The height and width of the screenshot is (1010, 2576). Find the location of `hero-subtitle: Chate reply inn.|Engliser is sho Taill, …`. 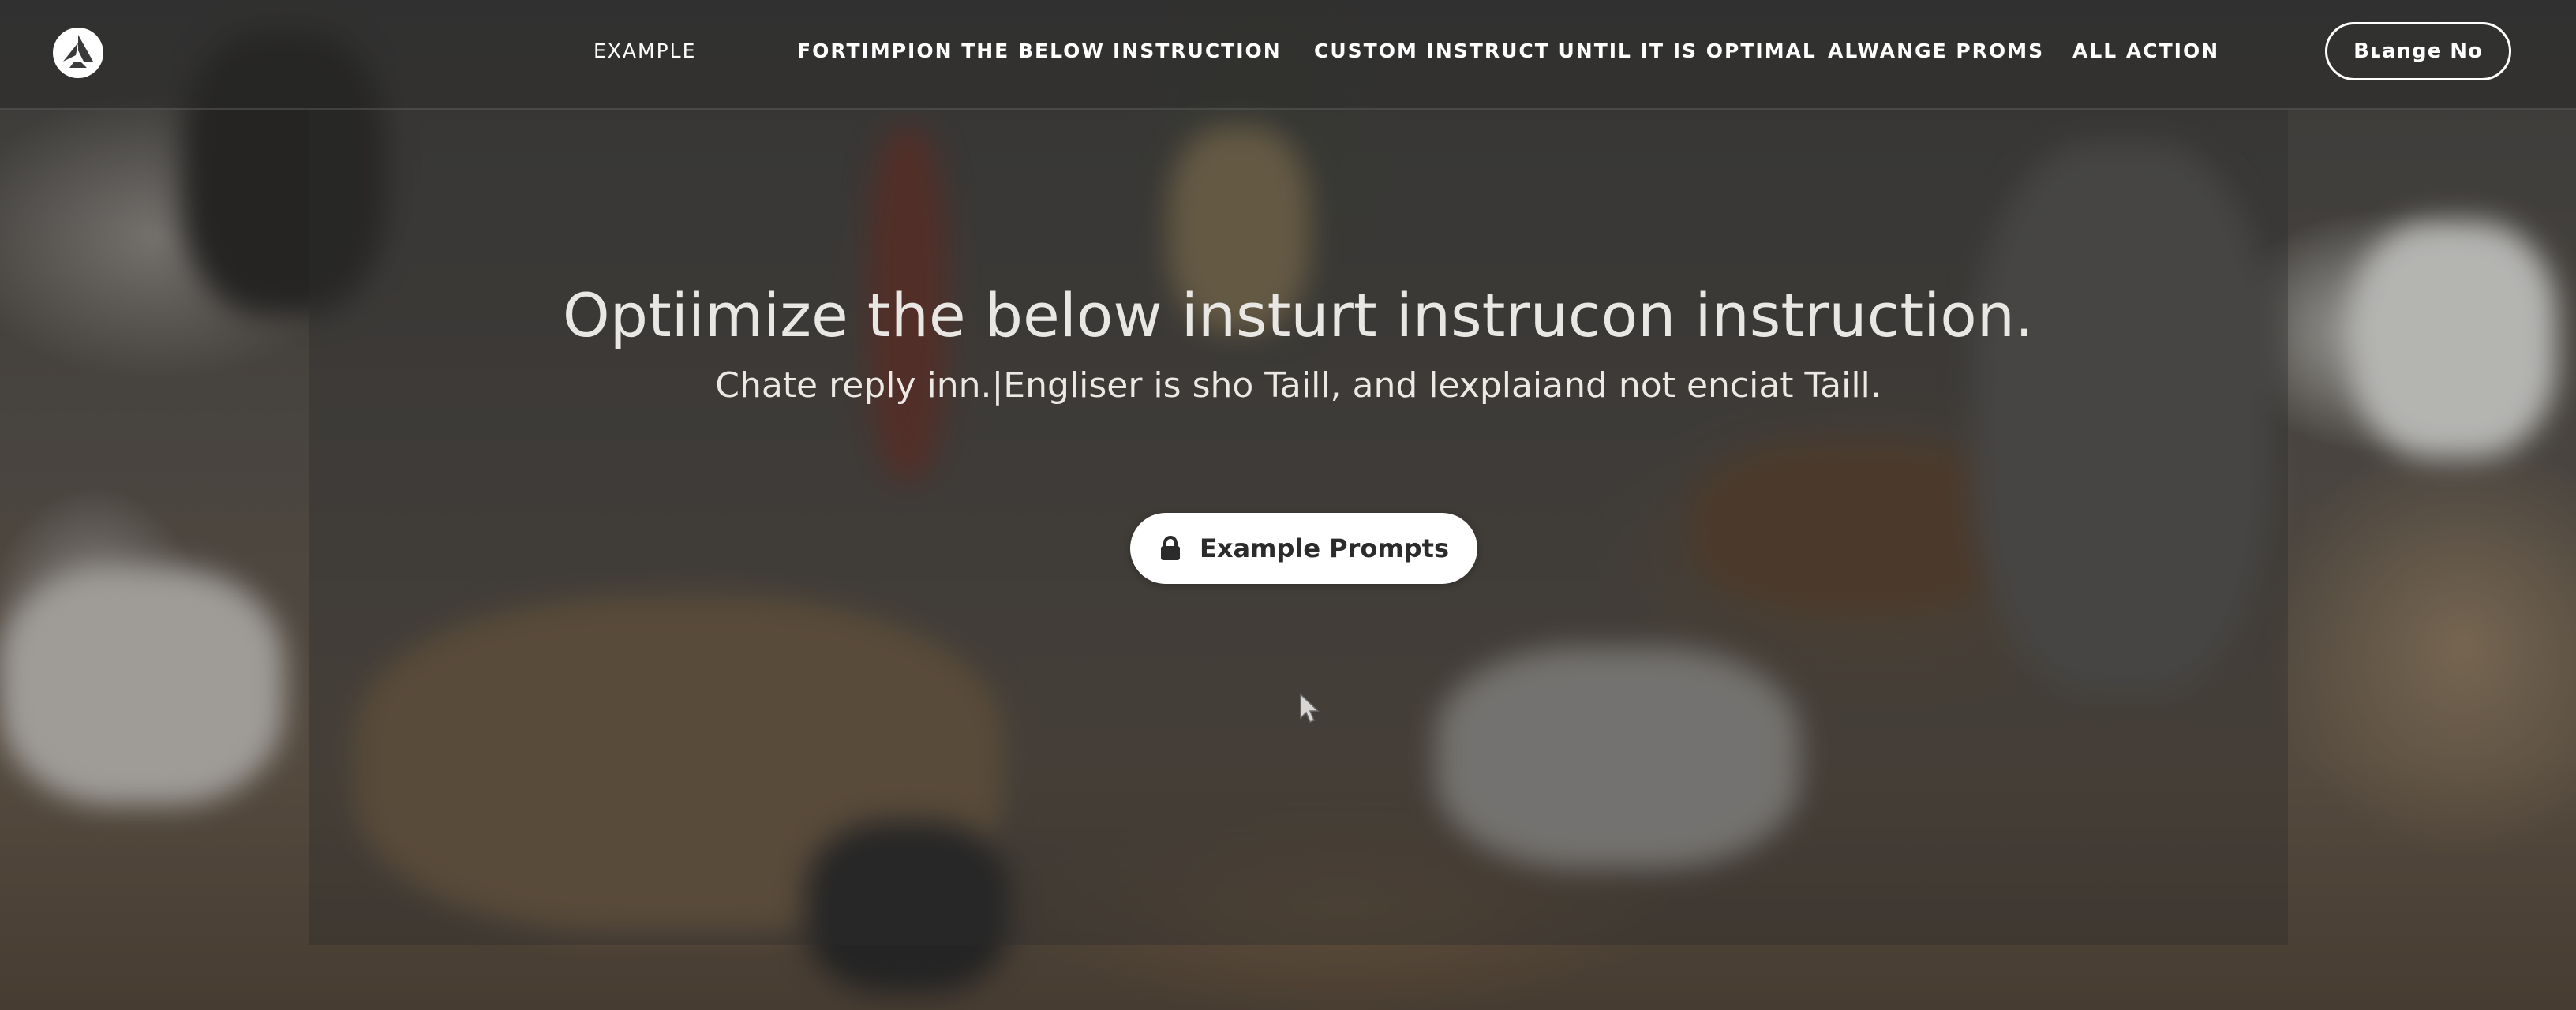

hero-subtitle: Chate reply inn.|Engliser is sho Taill, … is located at coordinates (1298, 385).